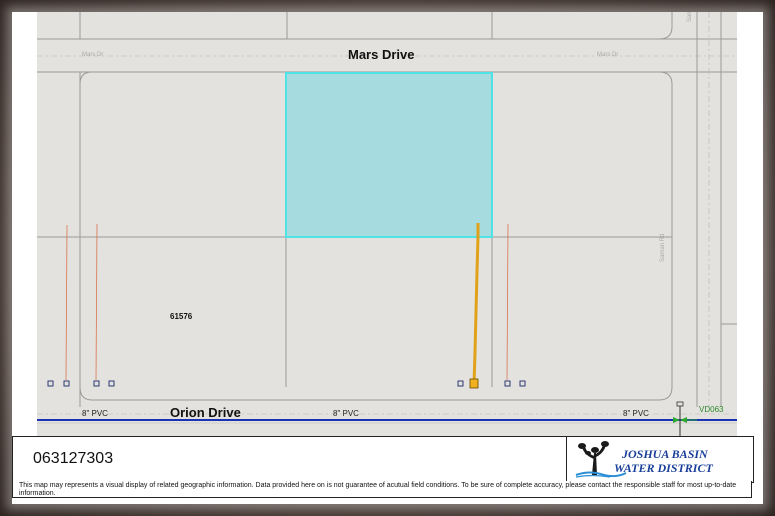 This screenshot has width=775, height=516. Describe the element at coordinates (181, 316) in the screenshot. I see `parcel-number-label: 61576` at that location.